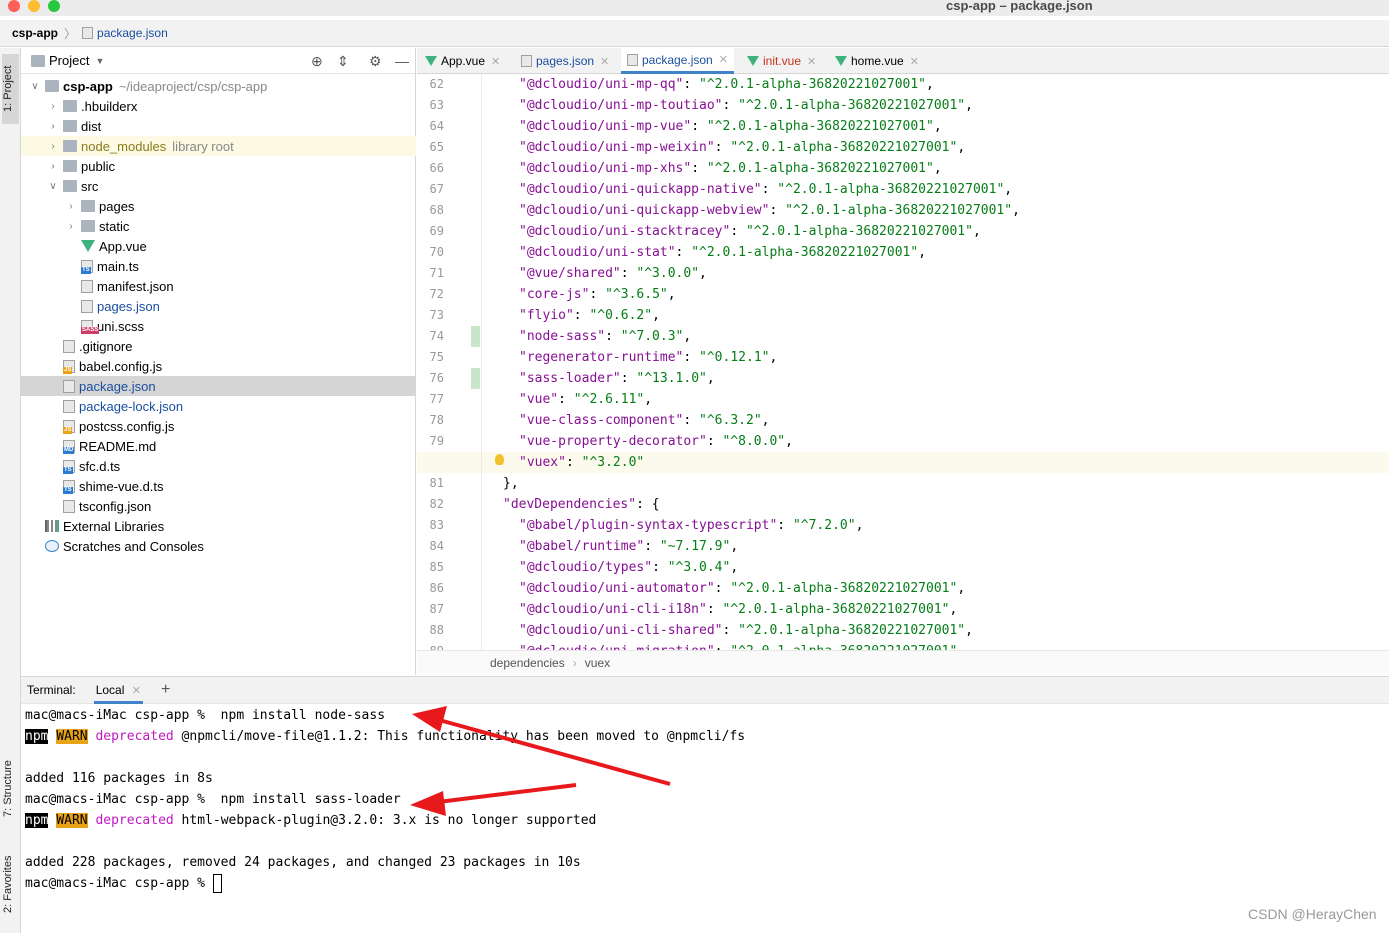  What do you see at coordinates (10, 884) in the screenshot?
I see `tool-tab-favorites: 2: Favorites` at bounding box center [10, 884].